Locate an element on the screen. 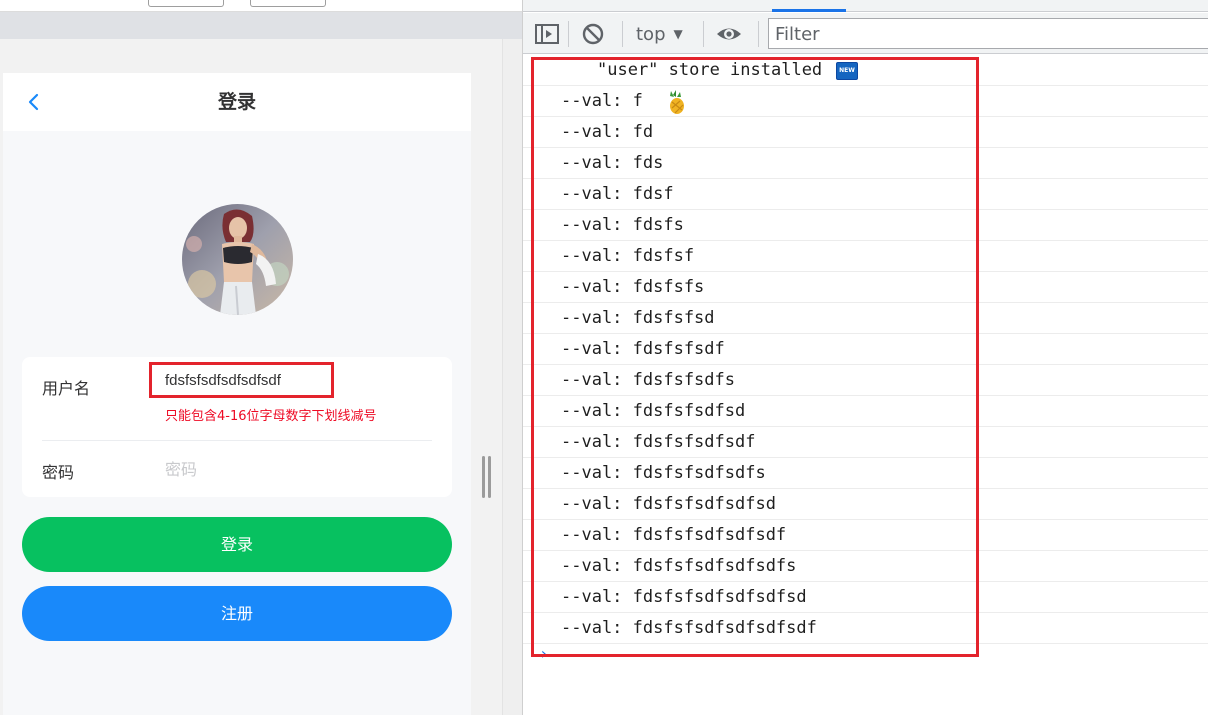 The height and width of the screenshot is (715, 1208). password-label: 密码 is located at coordinates (58, 472).